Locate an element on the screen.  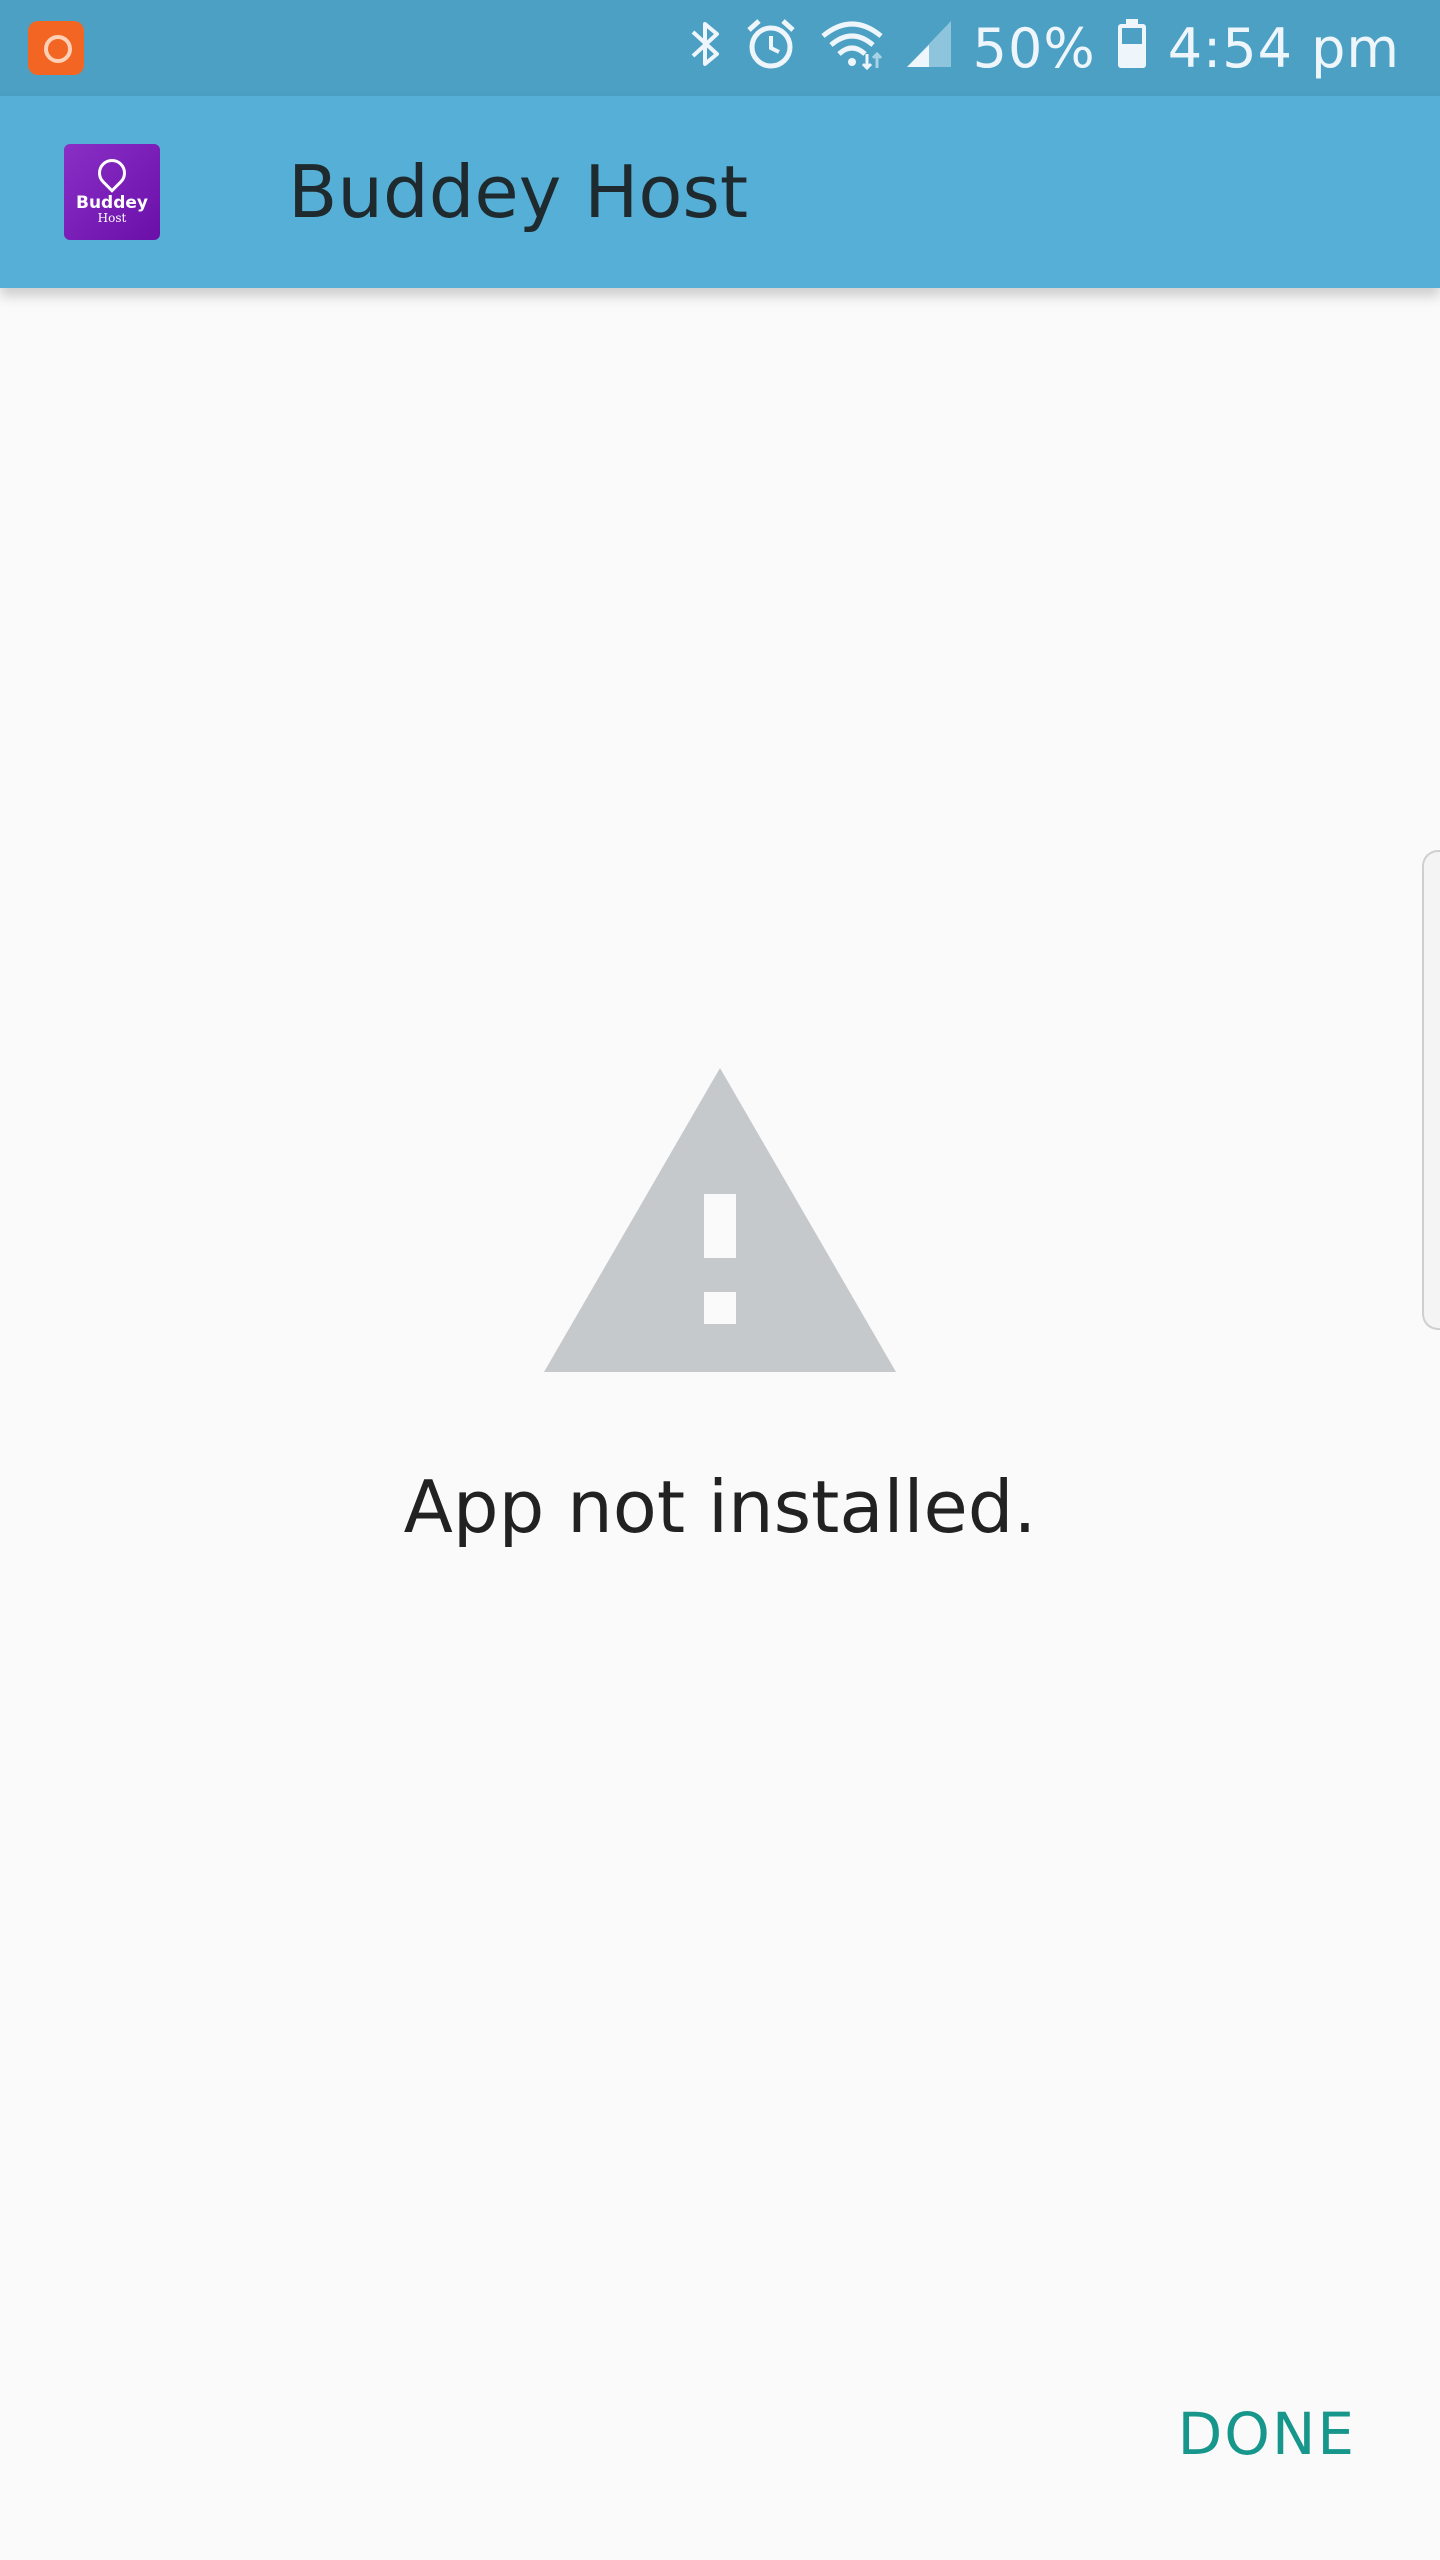
app-logo: Buddey Host is located at coordinates (112, 192).